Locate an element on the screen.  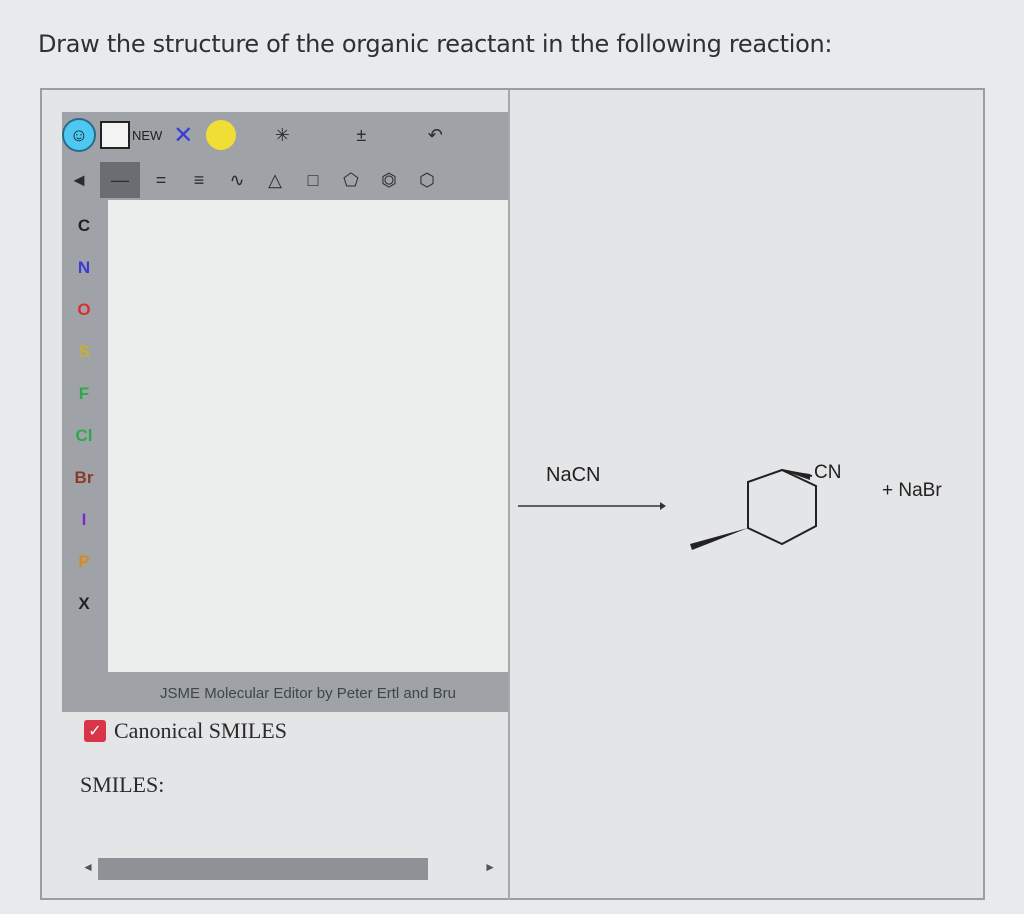
r-group-icon: ✳ is located at coordinates (282, 135).